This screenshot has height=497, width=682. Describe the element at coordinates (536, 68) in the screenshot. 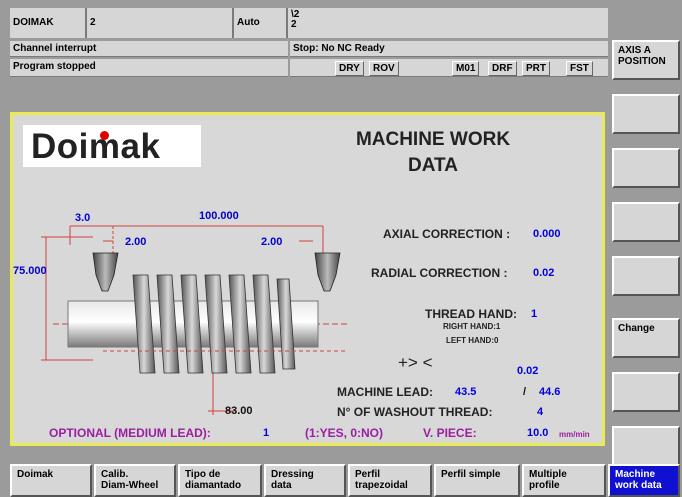

I see `flag-prt: PRT` at that location.